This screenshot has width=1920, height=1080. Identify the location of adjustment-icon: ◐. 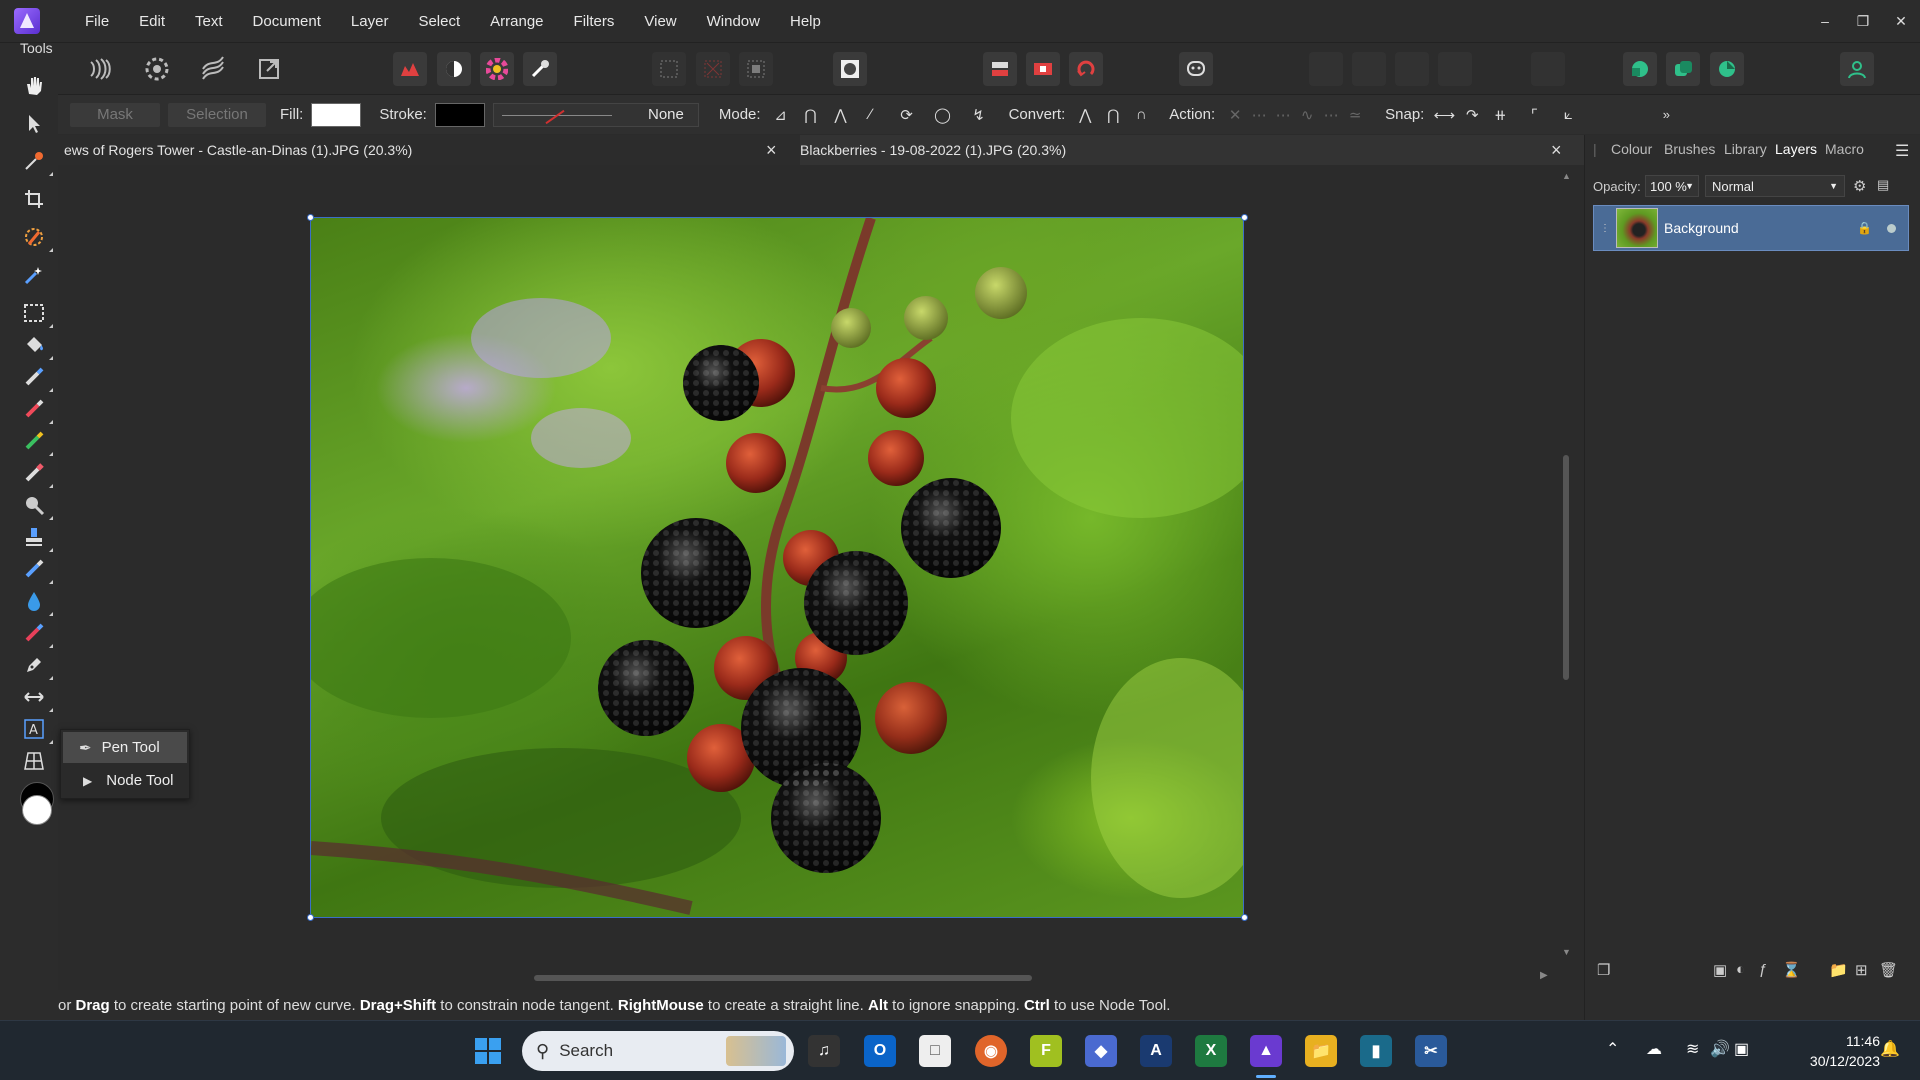
(1740, 969).